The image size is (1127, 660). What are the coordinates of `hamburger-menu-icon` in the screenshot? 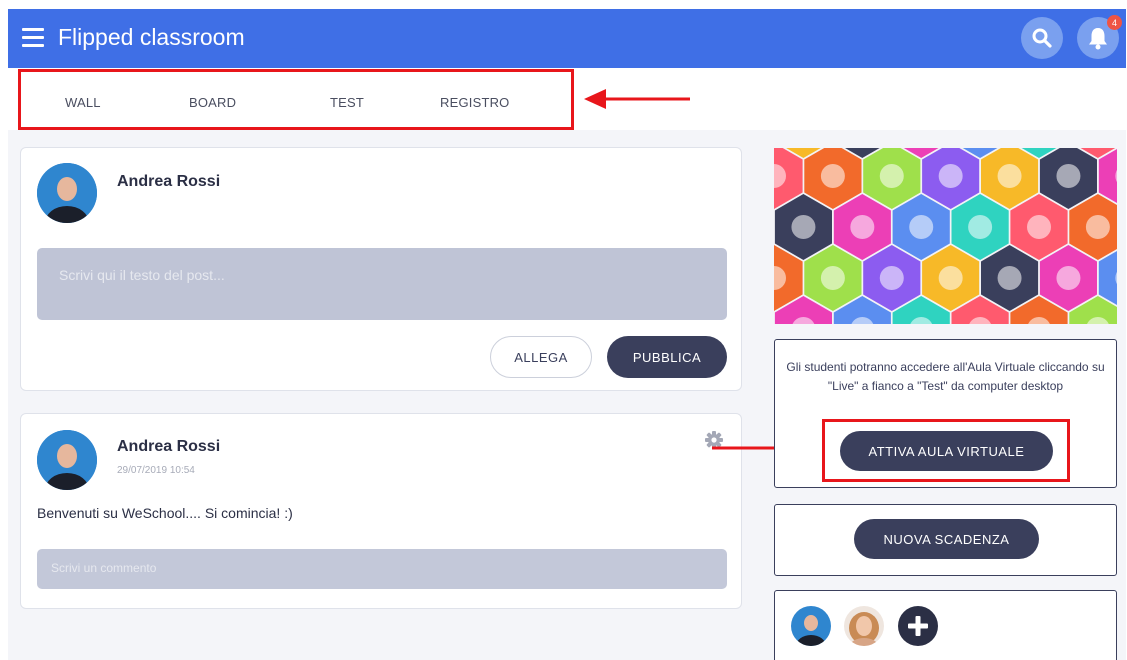 It's located at (33, 38).